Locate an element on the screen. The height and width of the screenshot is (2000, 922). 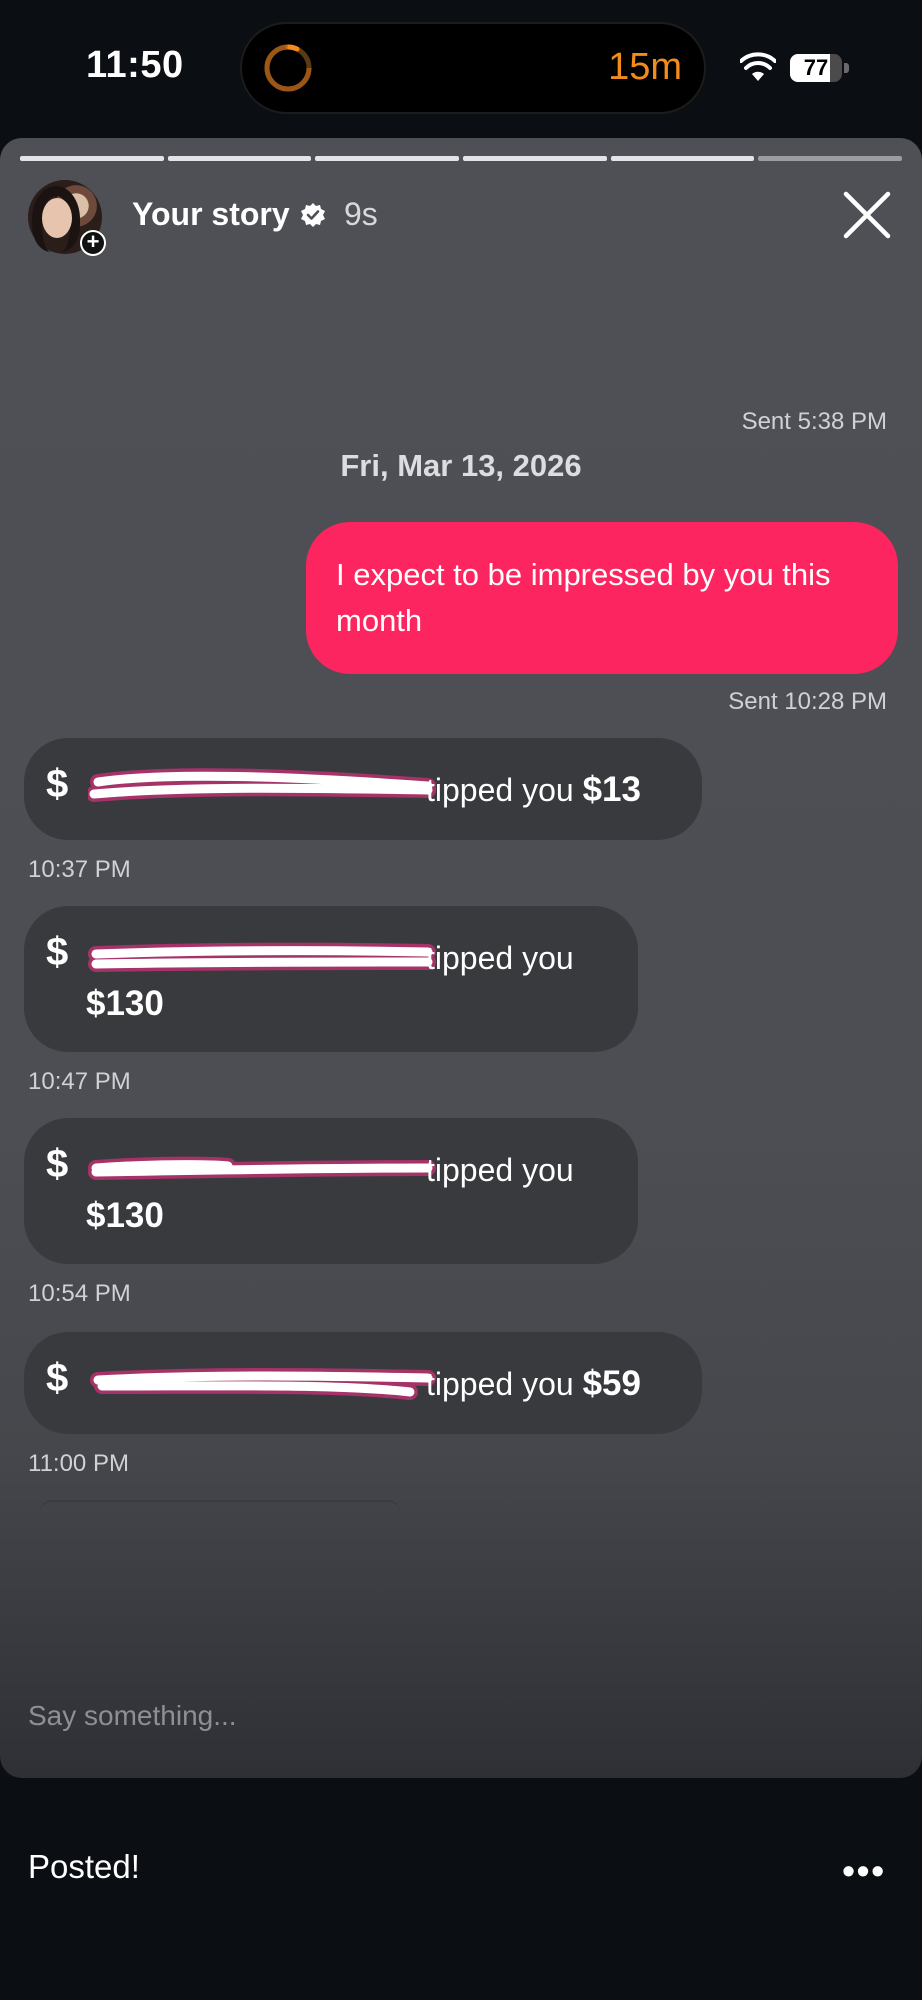
activity-timer: 15m is located at coordinates (645, 67).